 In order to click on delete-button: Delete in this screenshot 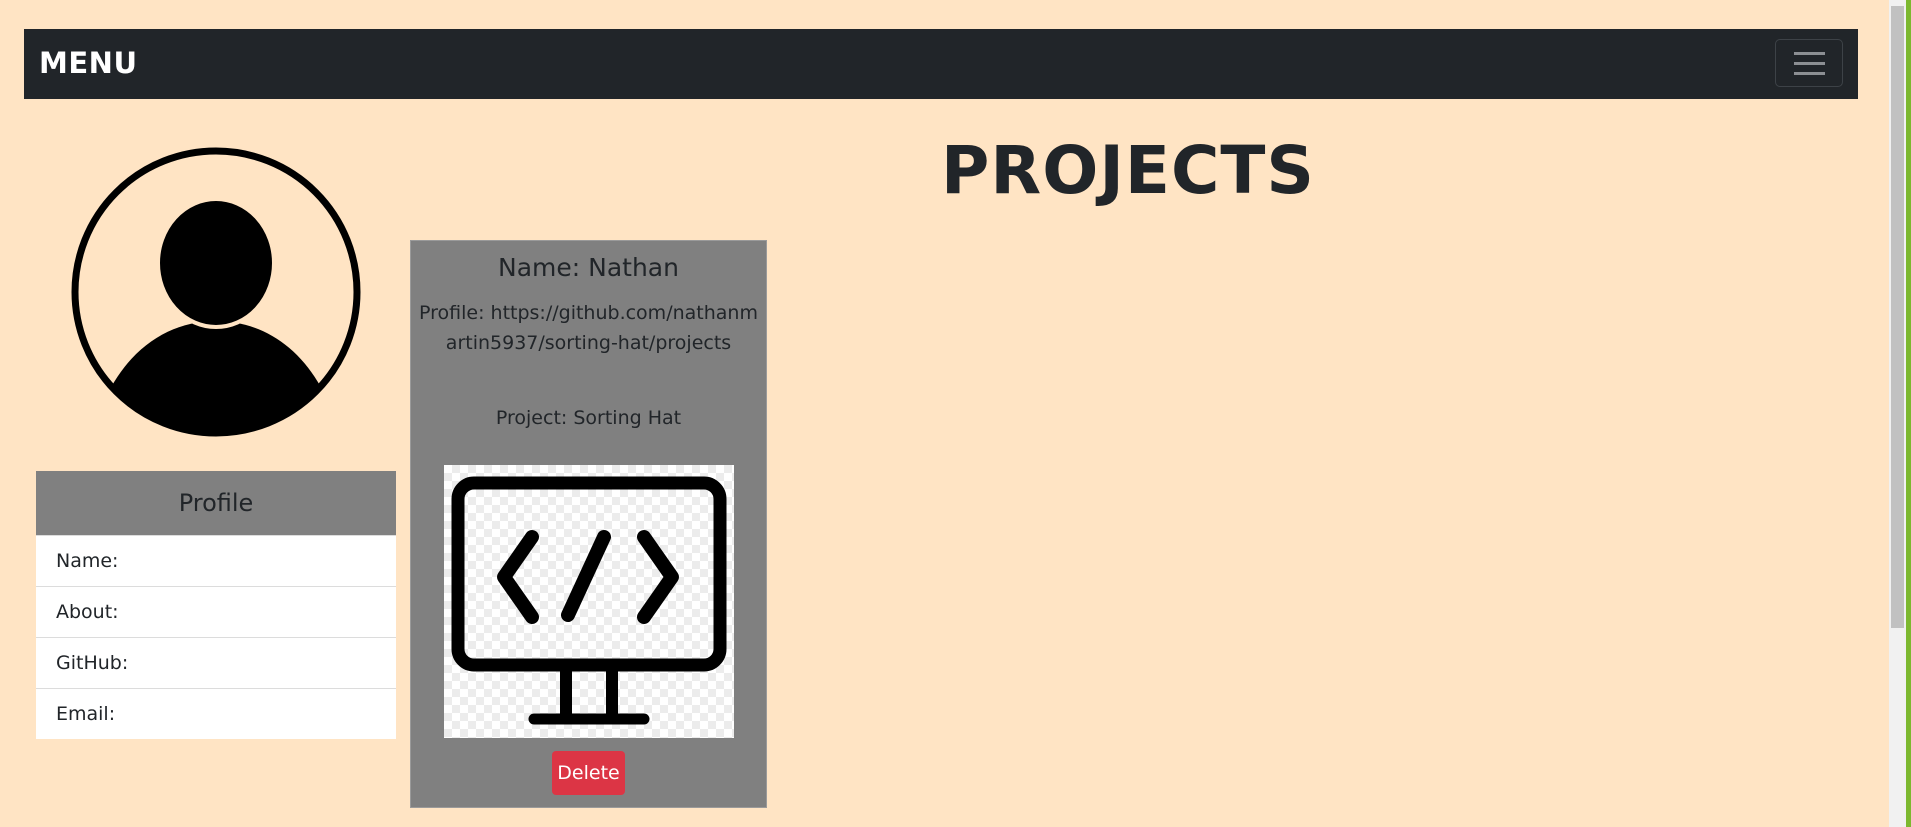, I will do `click(588, 773)`.